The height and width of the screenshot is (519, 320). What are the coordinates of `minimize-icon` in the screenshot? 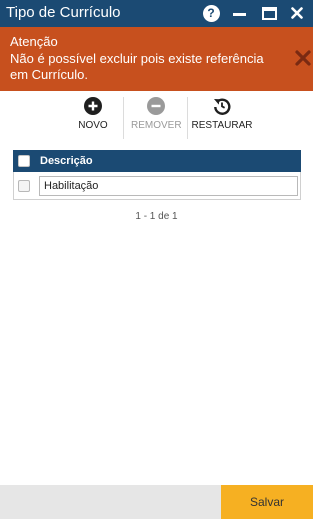 It's located at (239, 14).